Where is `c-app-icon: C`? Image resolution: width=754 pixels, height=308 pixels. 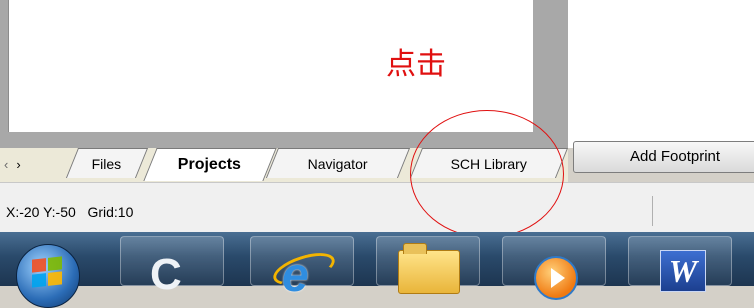 c-app-icon: C is located at coordinates (166, 274).